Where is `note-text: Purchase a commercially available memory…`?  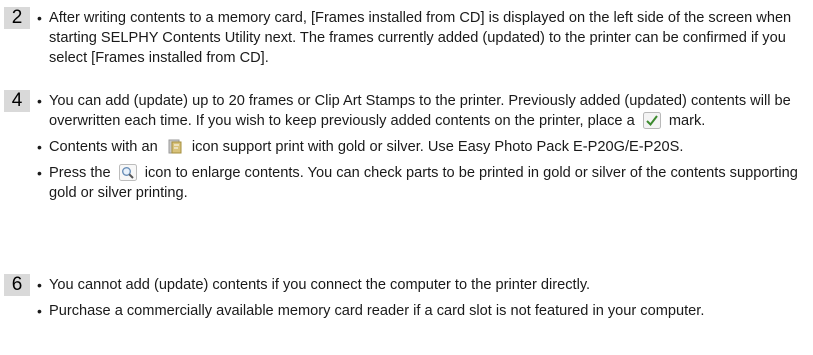 note-text: Purchase a commercially available memory… is located at coordinates (377, 311).